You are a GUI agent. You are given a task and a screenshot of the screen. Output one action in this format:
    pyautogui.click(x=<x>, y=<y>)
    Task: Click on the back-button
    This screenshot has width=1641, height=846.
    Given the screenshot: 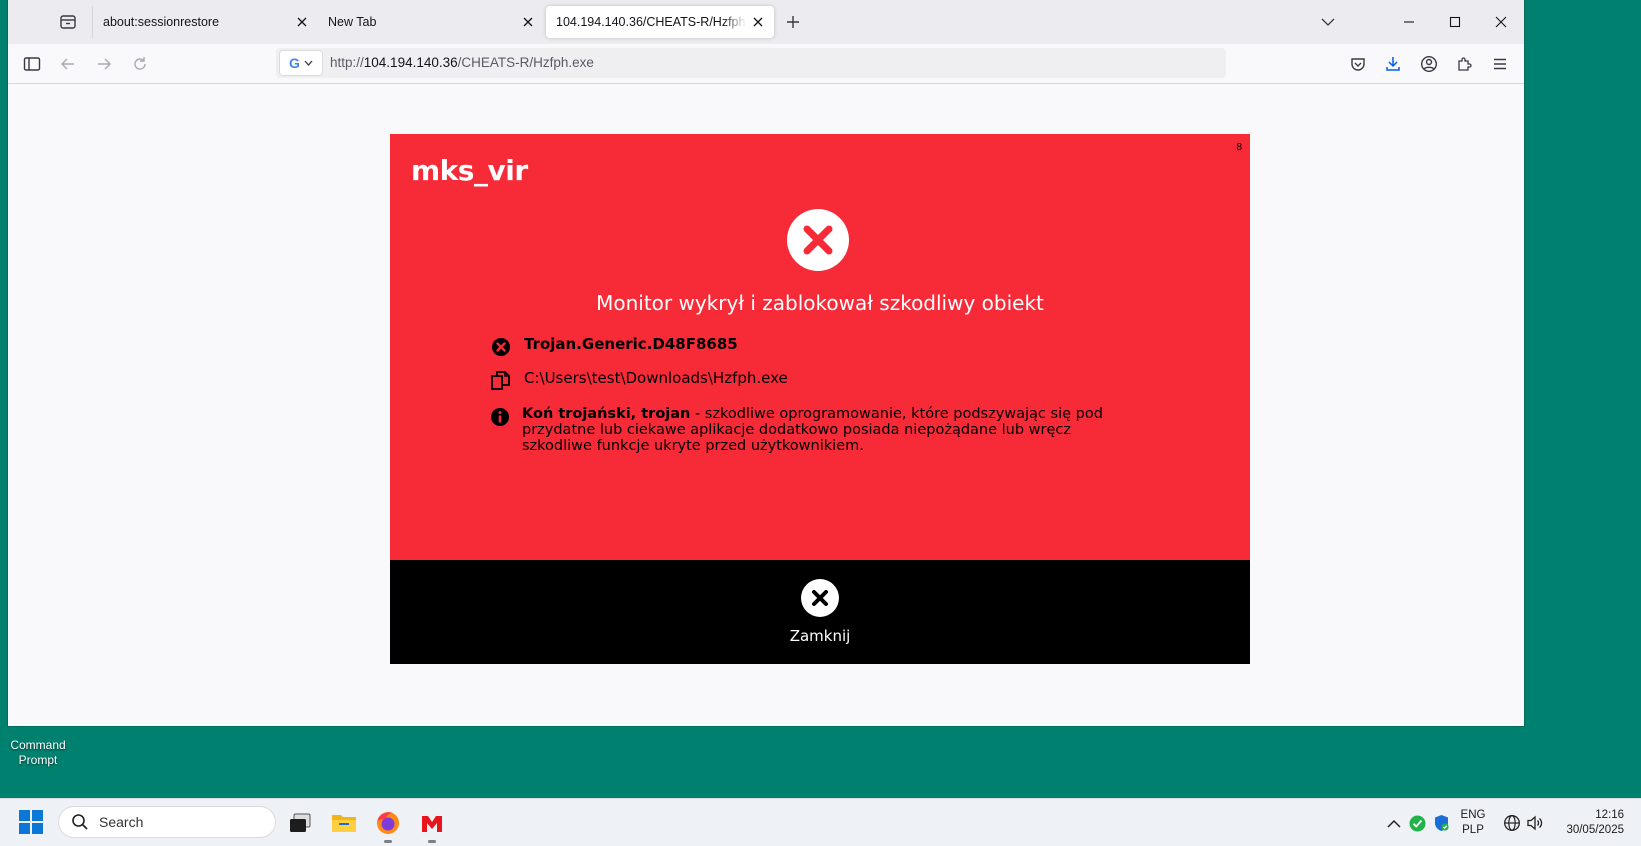 What is the action you would take?
    pyautogui.click(x=68, y=64)
    